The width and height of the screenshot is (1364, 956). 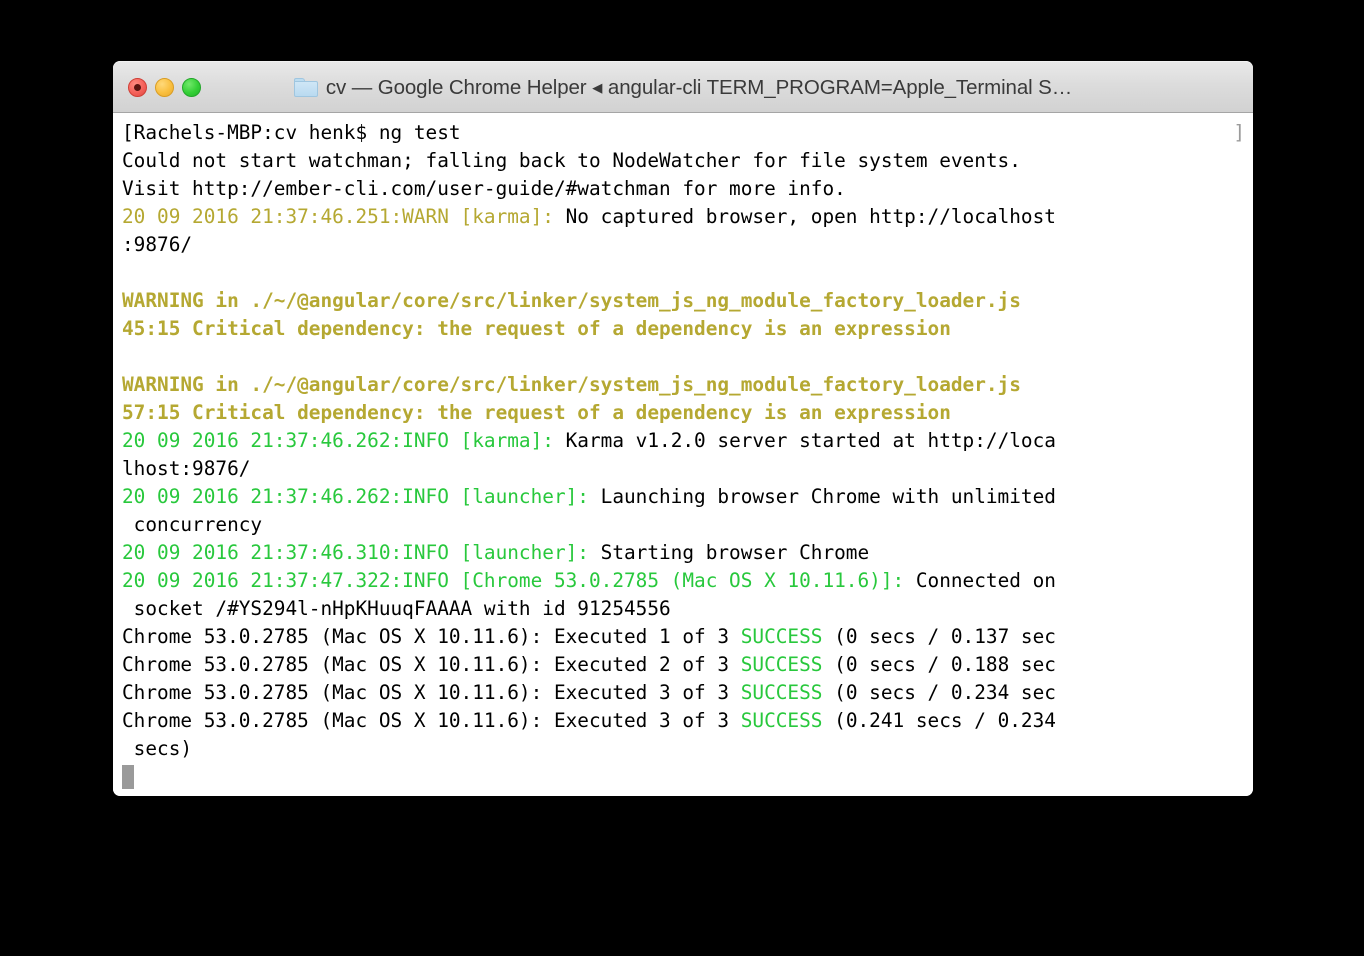 What do you see at coordinates (157, 244) in the screenshot?
I see `terminal-span: :9876/` at bounding box center [157, 244].